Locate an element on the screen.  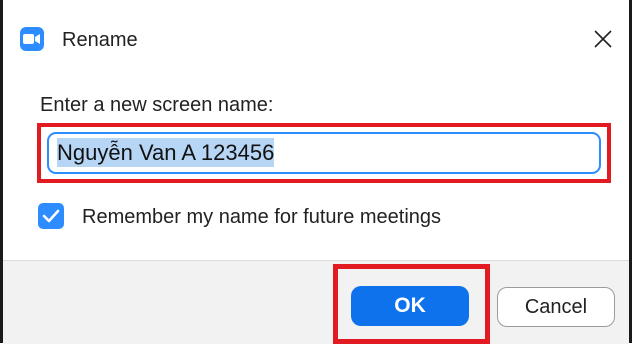
remember-name-checkbox is located at coordinates (51, 216).